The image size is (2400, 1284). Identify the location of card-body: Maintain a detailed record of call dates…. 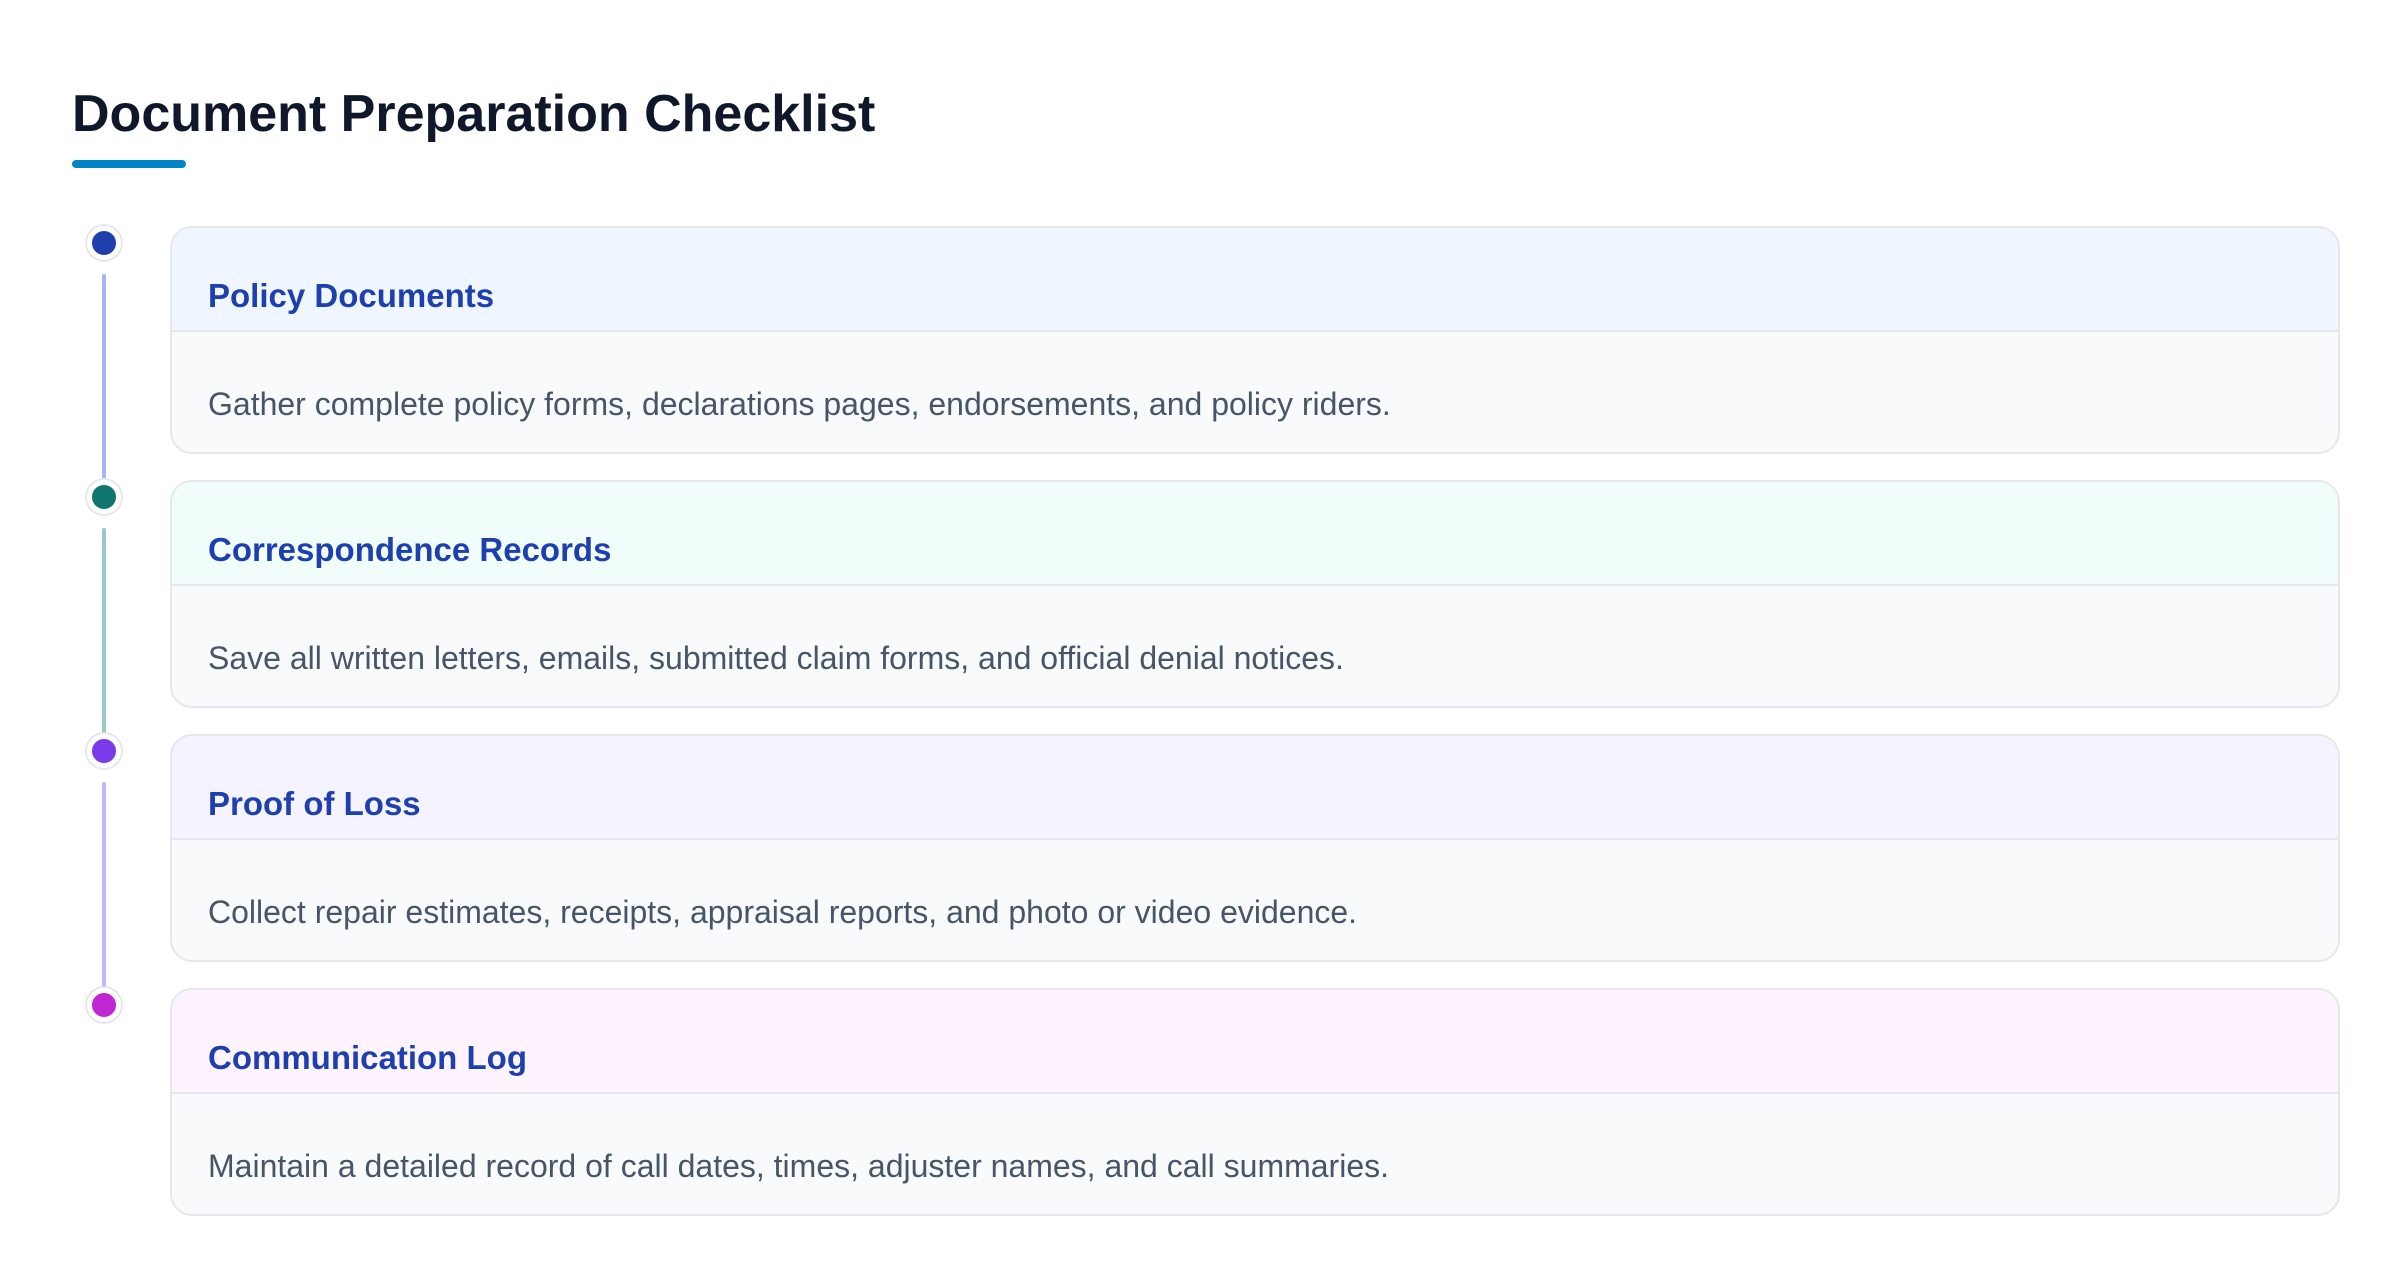
(1255, 1154).